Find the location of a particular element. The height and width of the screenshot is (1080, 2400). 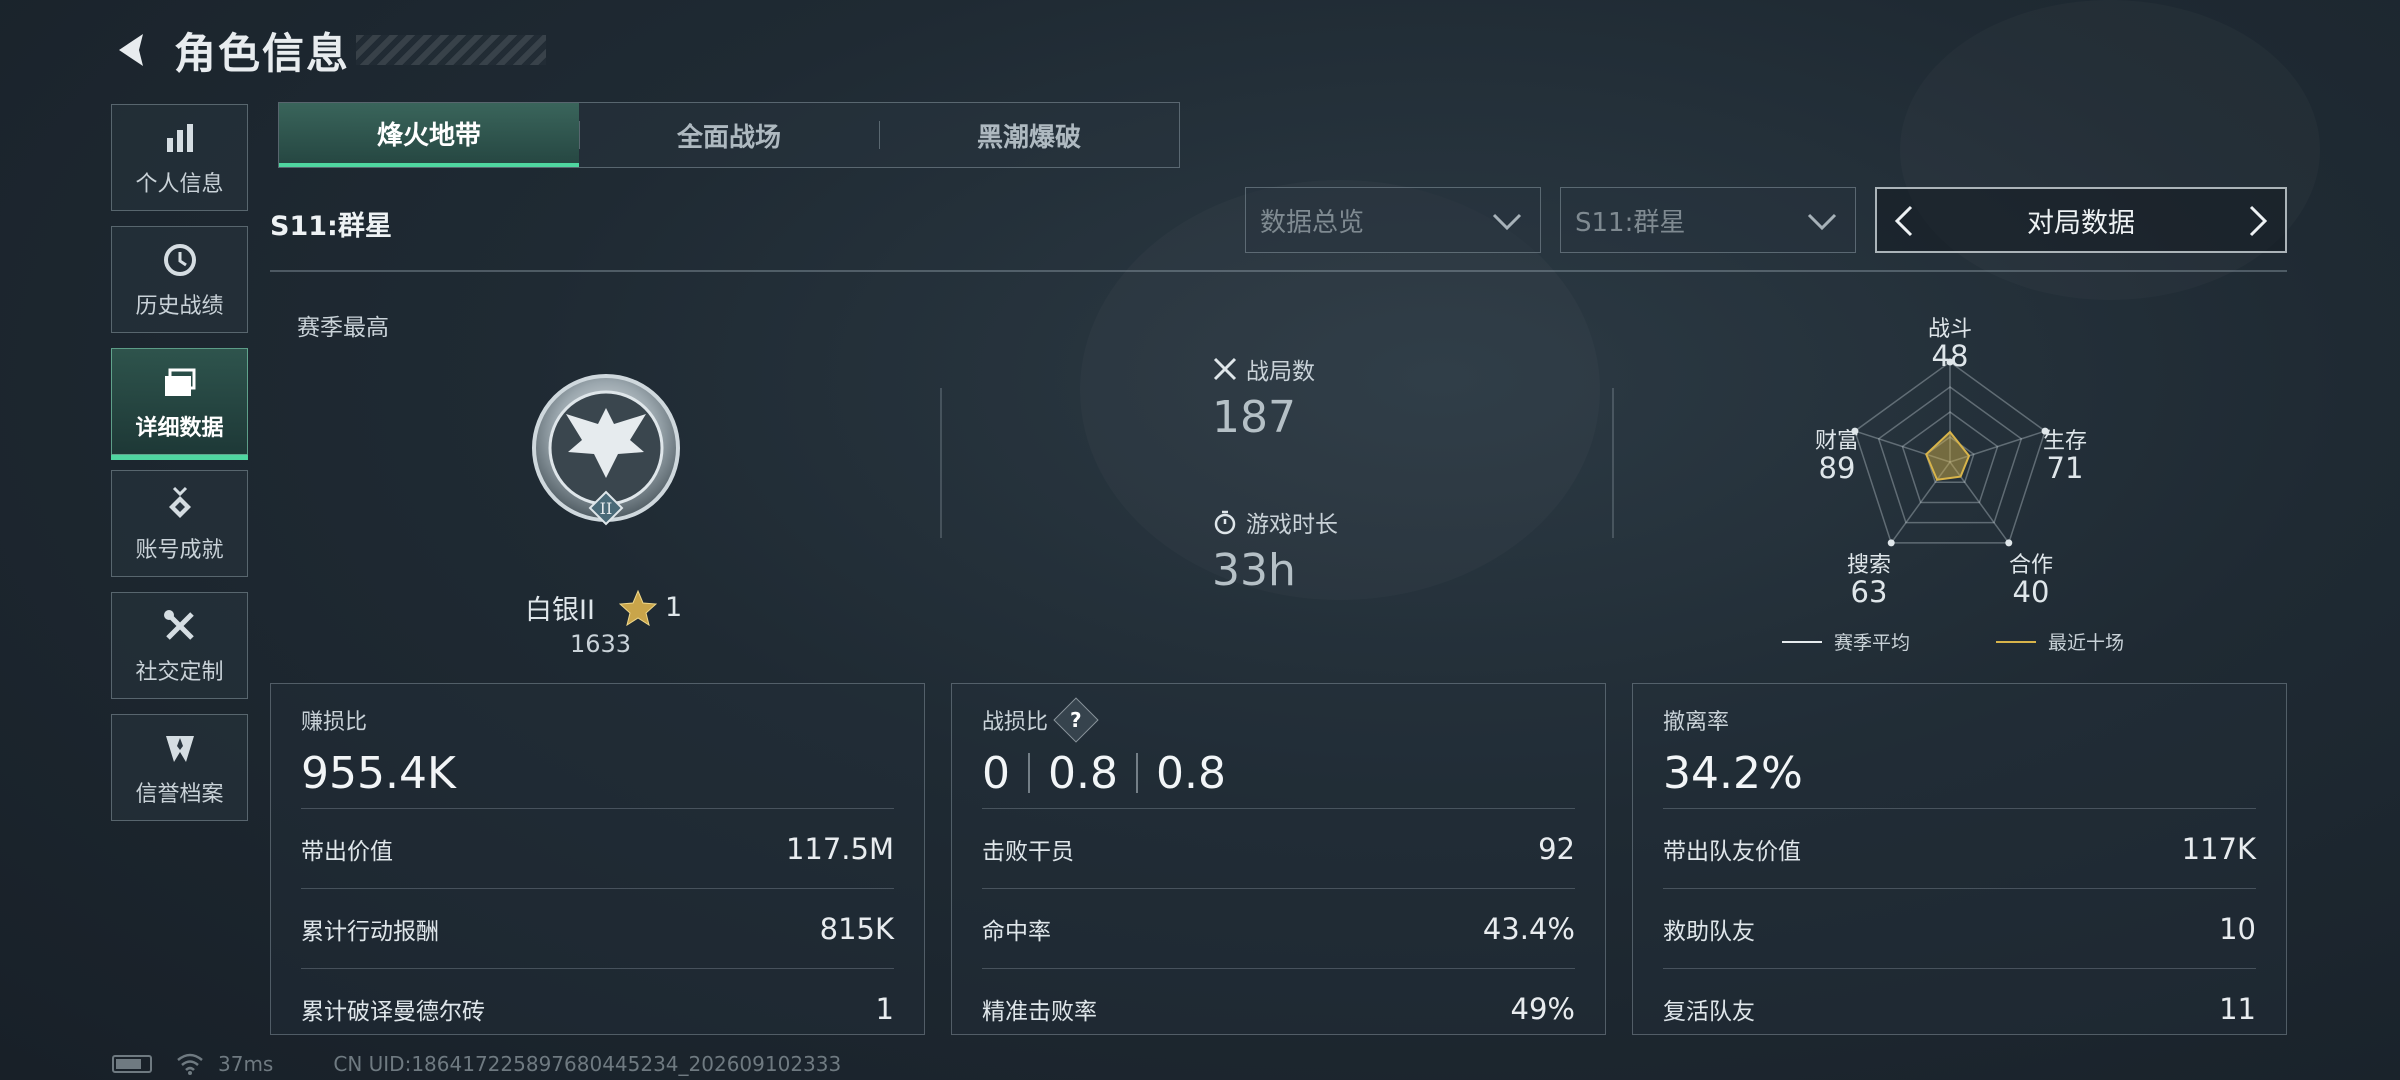

chevron-right-icon is located at coordinates (2258, 221).